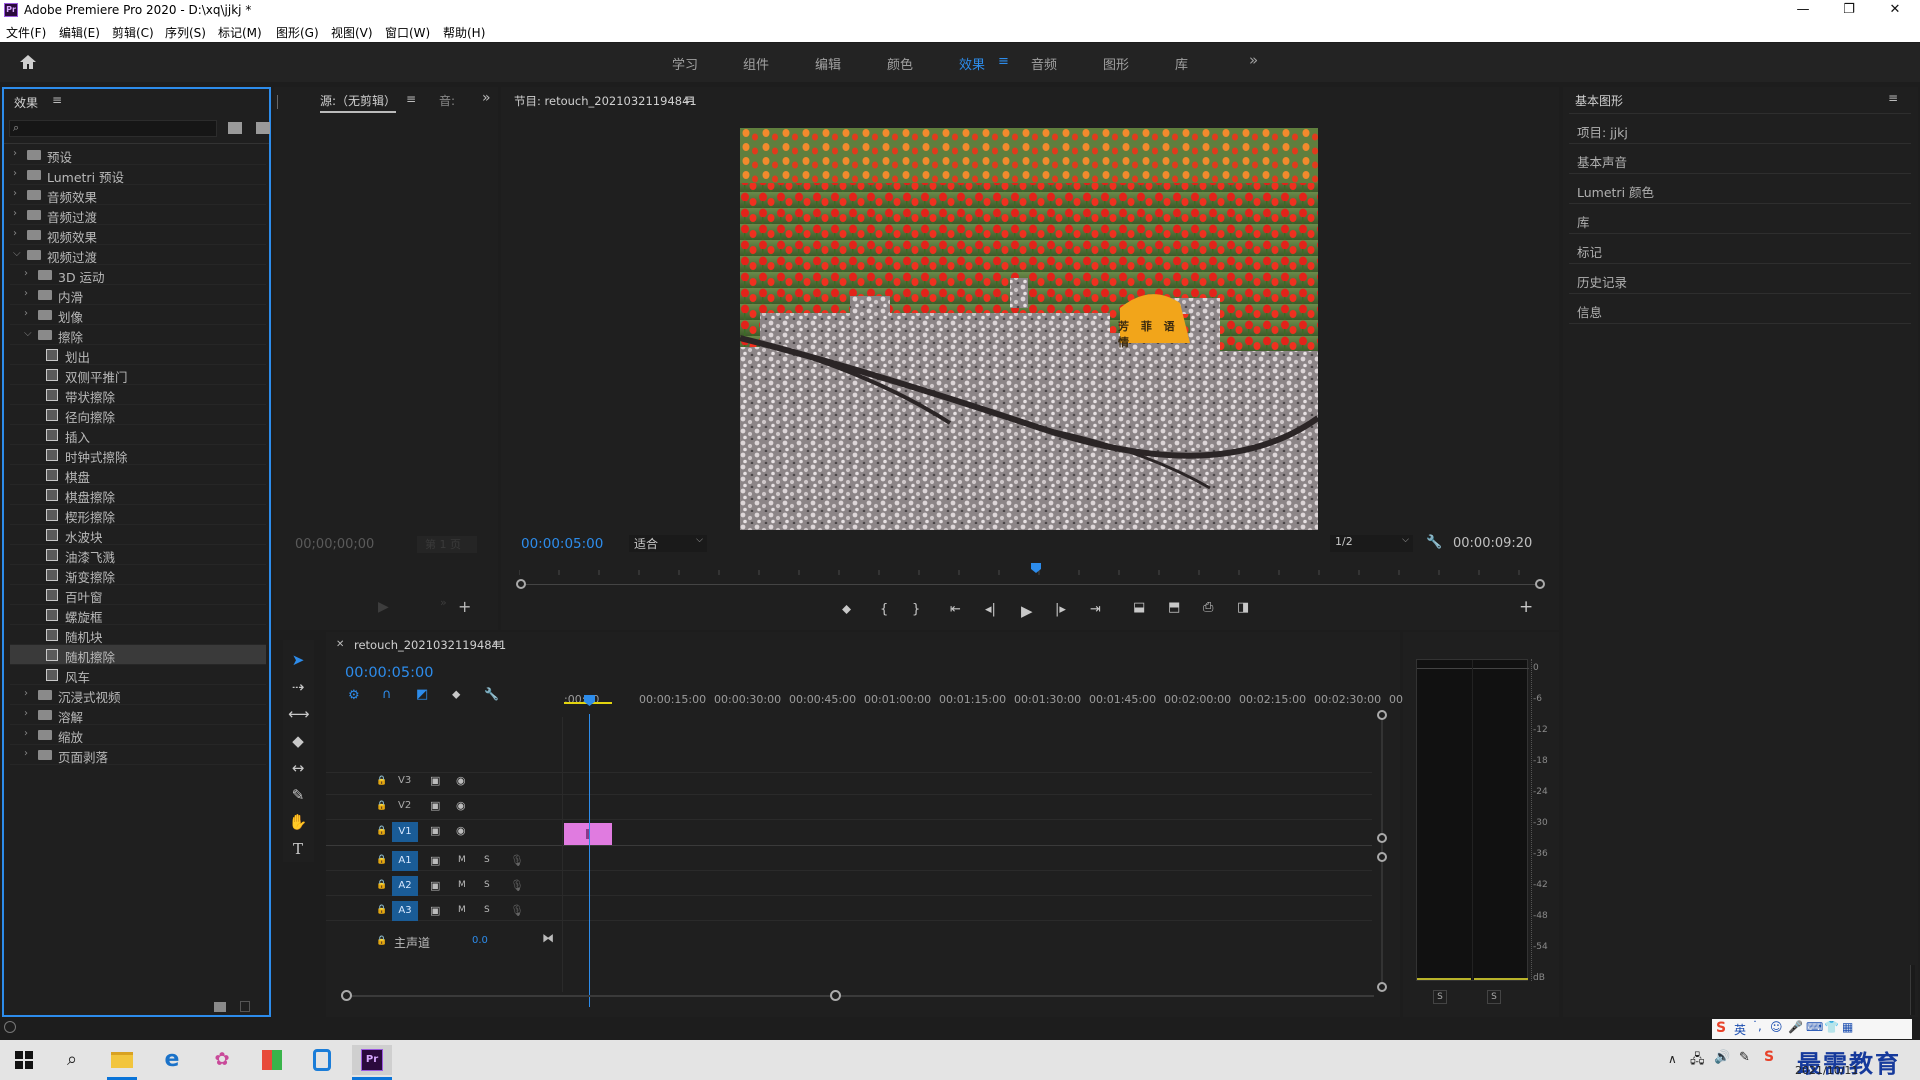  I want to click on audio-track-target: A2, so click(405, 886).